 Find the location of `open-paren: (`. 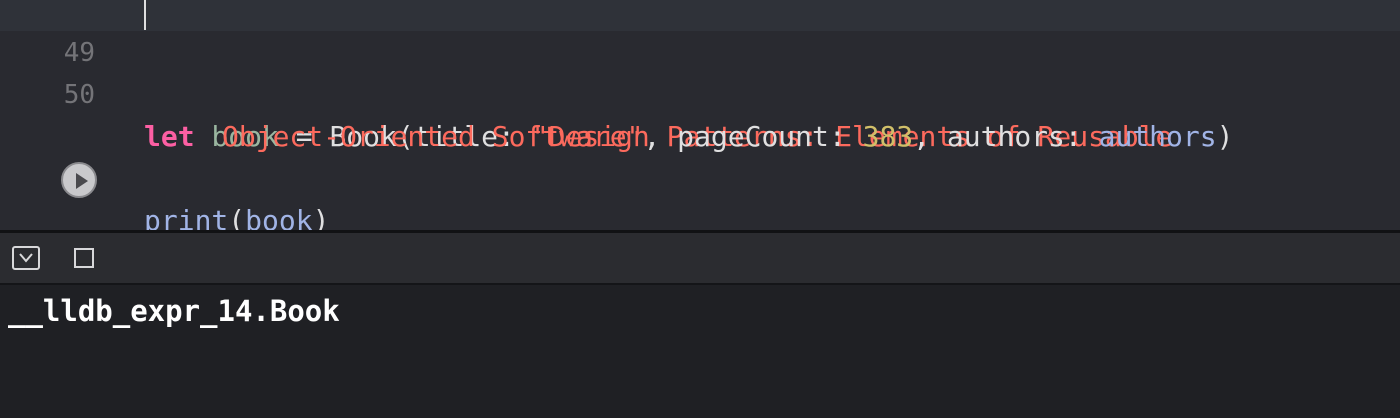

open-paren: ( is located at coordinates (237, 217).